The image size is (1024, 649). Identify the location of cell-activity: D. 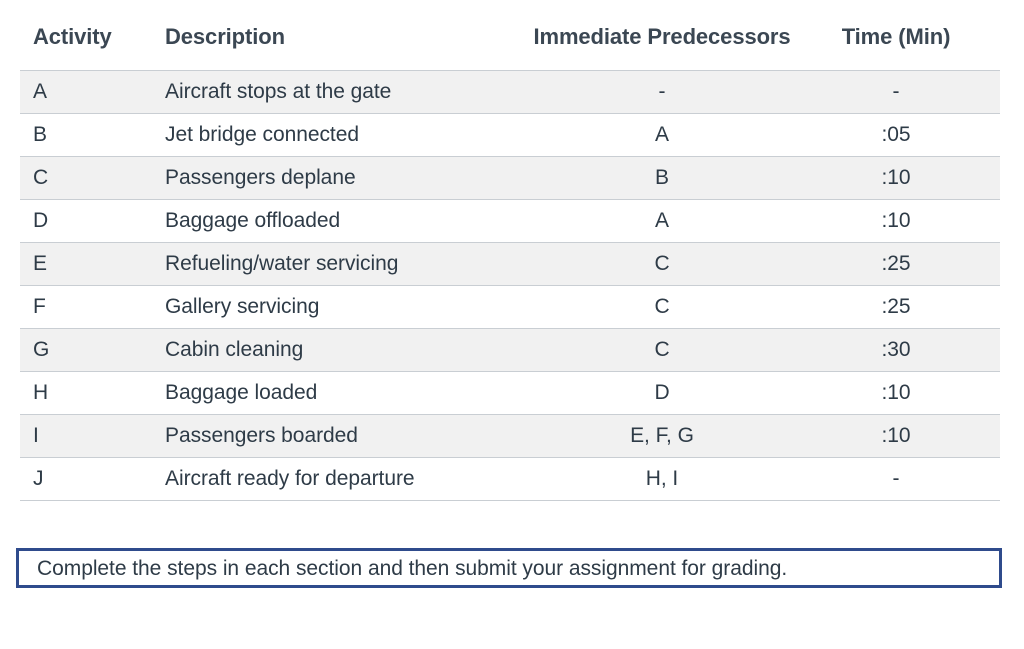
(86, 221).